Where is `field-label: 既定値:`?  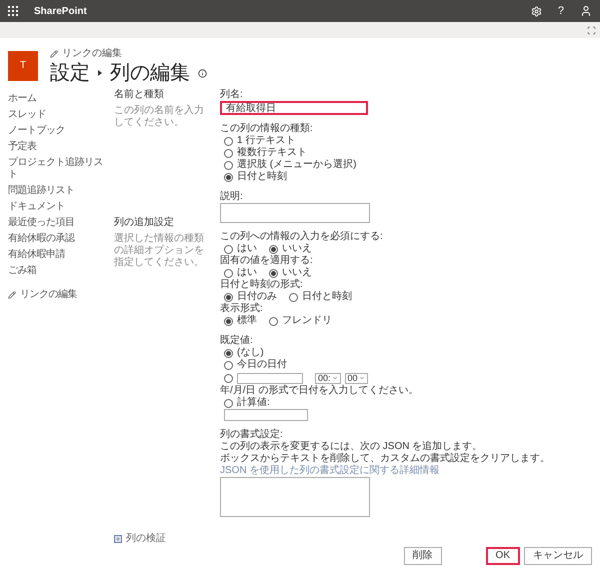 field-label: 既定値: is located at coordinates (237, 341).